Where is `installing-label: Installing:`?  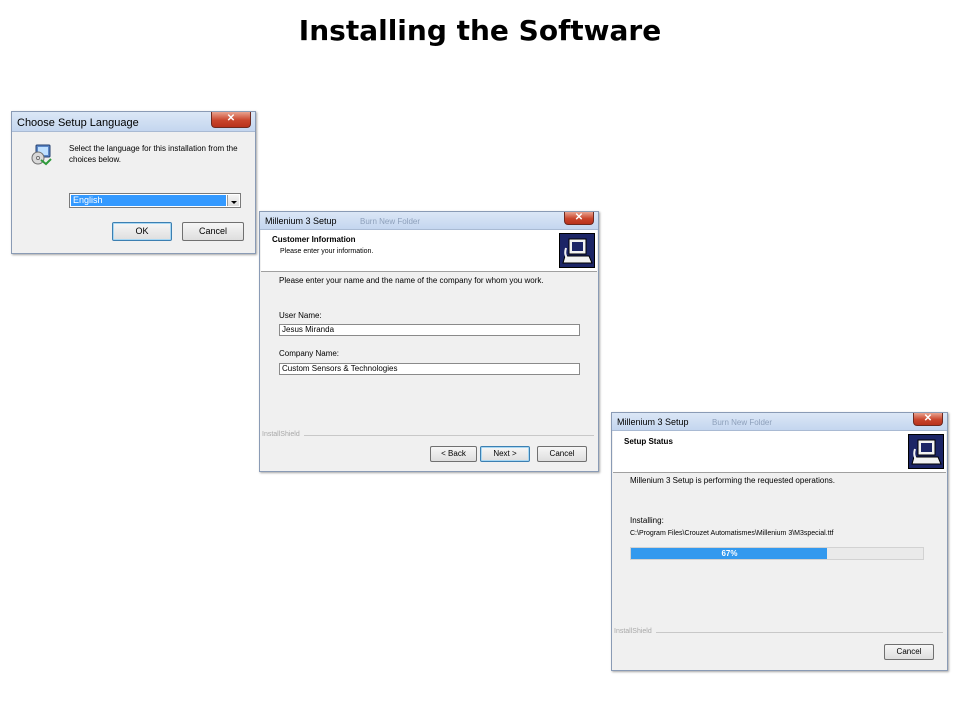
installing-label: Installing: is located at coordinates (647, 520).